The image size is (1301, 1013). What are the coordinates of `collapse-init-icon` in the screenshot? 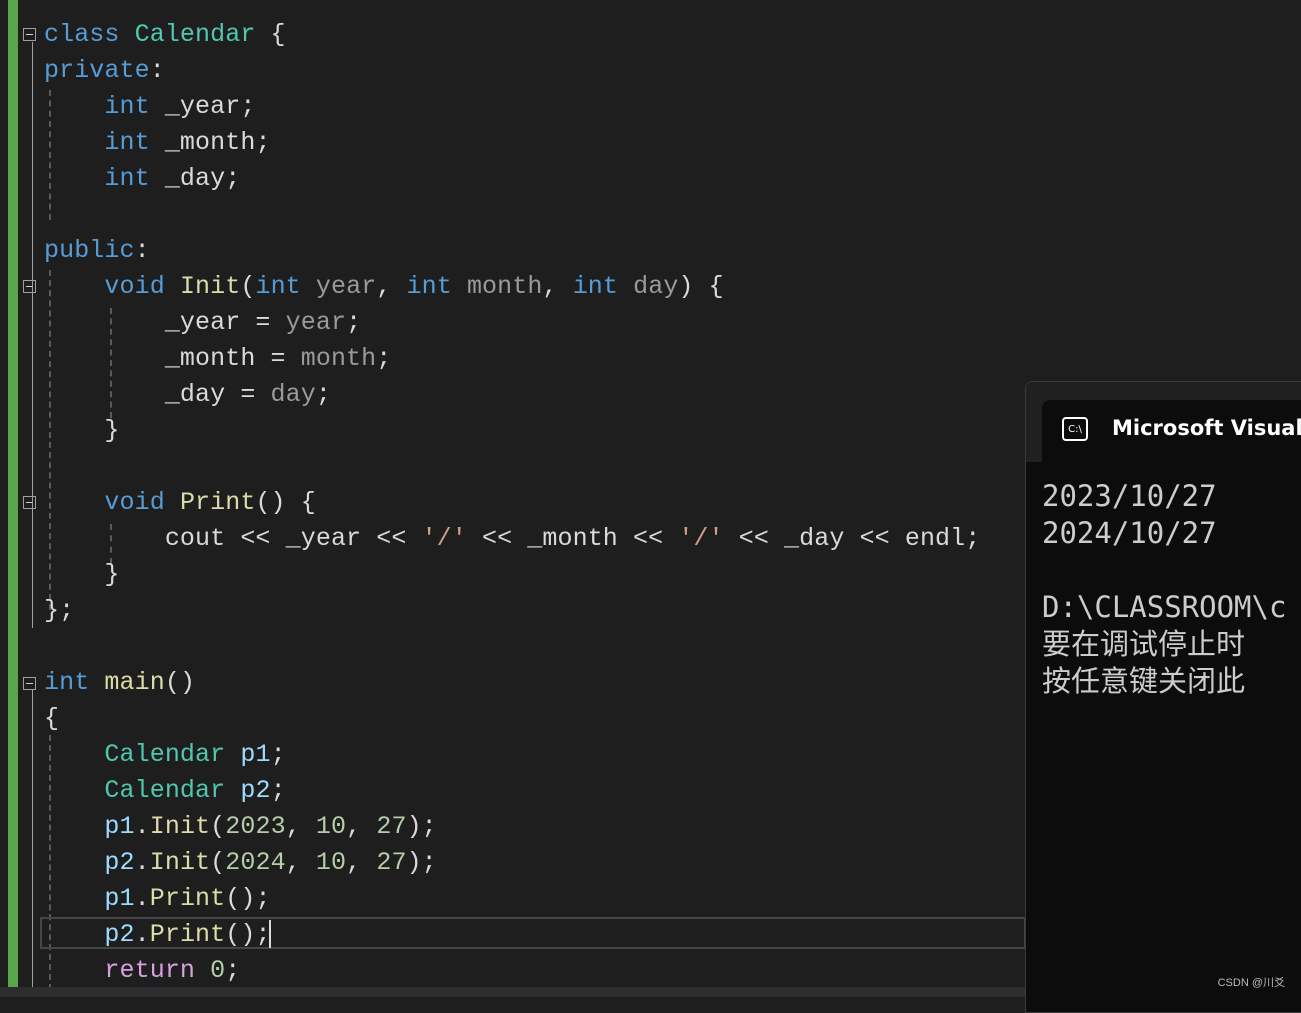 It's located at (29, 286).